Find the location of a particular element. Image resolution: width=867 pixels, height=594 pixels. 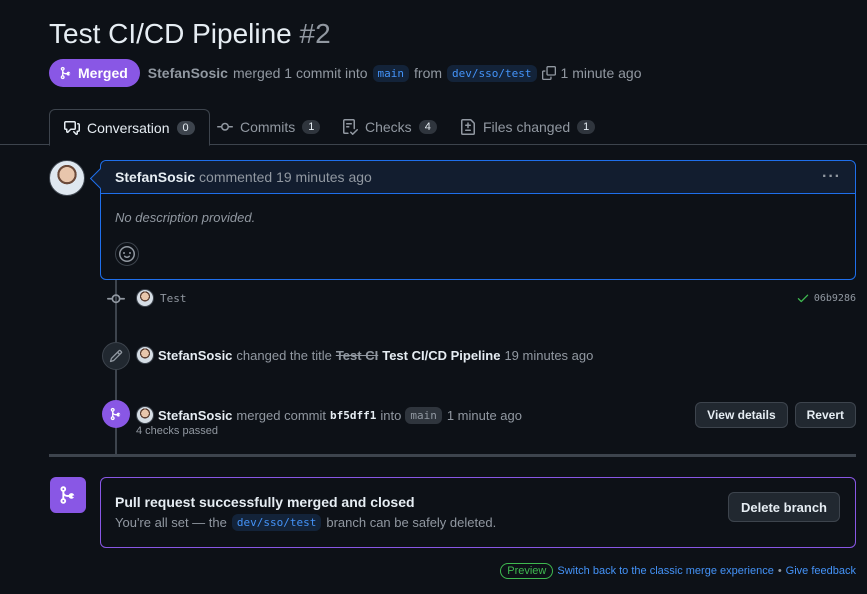

state-badge: Merged is located at coordinates (94, 73).